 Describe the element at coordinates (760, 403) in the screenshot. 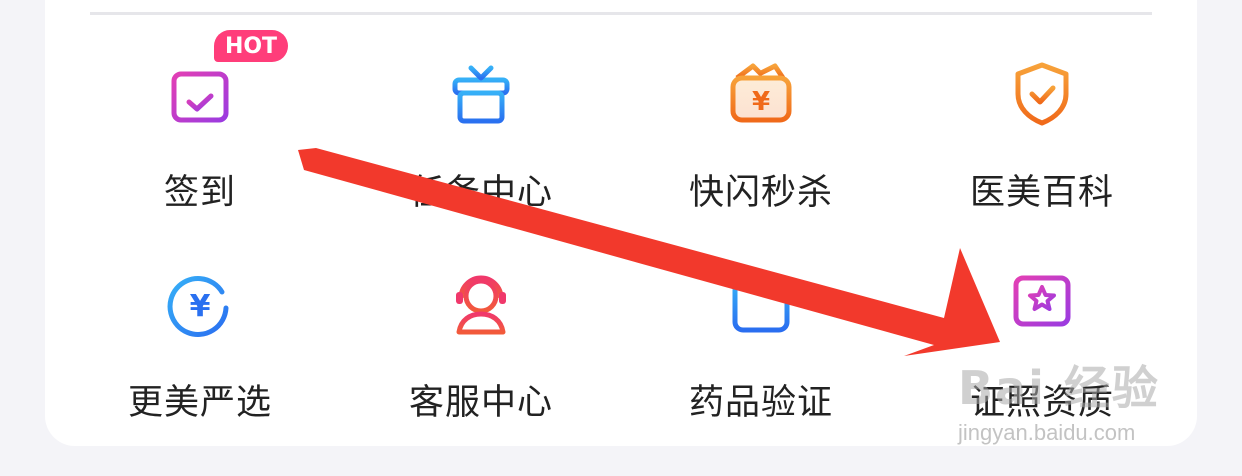

I see `grid-item-label: 药品验证` at that location.